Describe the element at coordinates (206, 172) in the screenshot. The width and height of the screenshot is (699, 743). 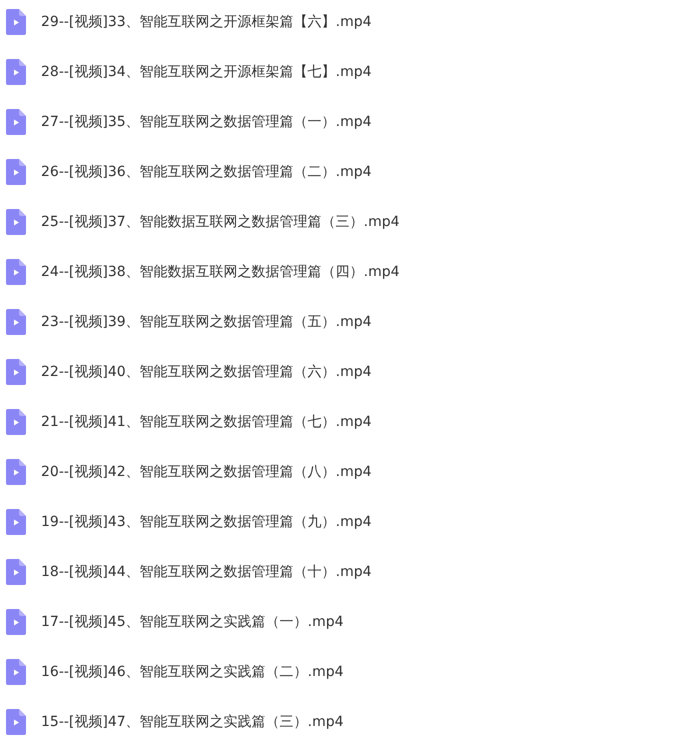
I see `file-name: 26--[视频]36、智能互联网之数据管理篇（二）.mp4` at that location.